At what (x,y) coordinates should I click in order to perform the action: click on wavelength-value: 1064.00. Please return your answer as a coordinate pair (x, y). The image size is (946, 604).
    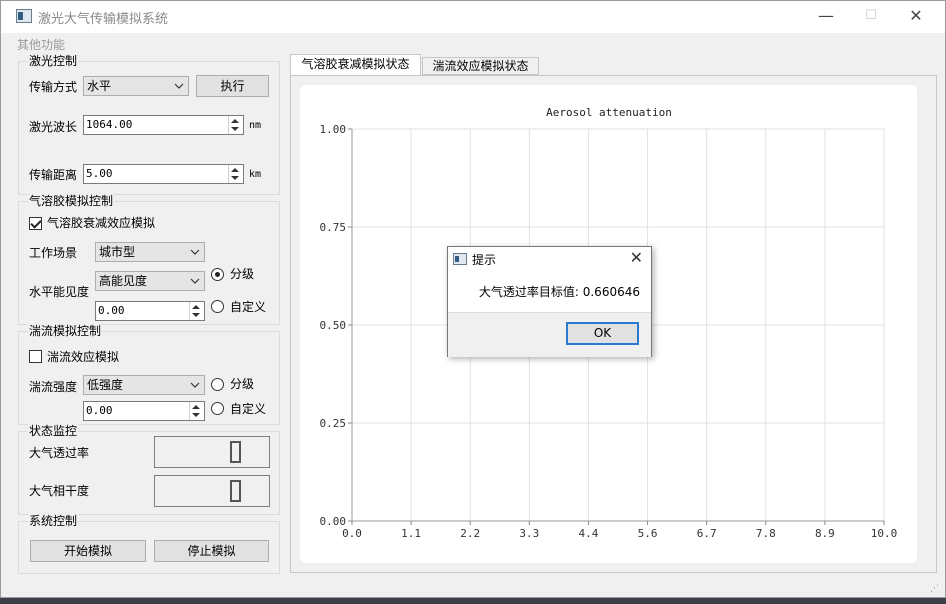
    Looking at the image, I should click on (109, 124).